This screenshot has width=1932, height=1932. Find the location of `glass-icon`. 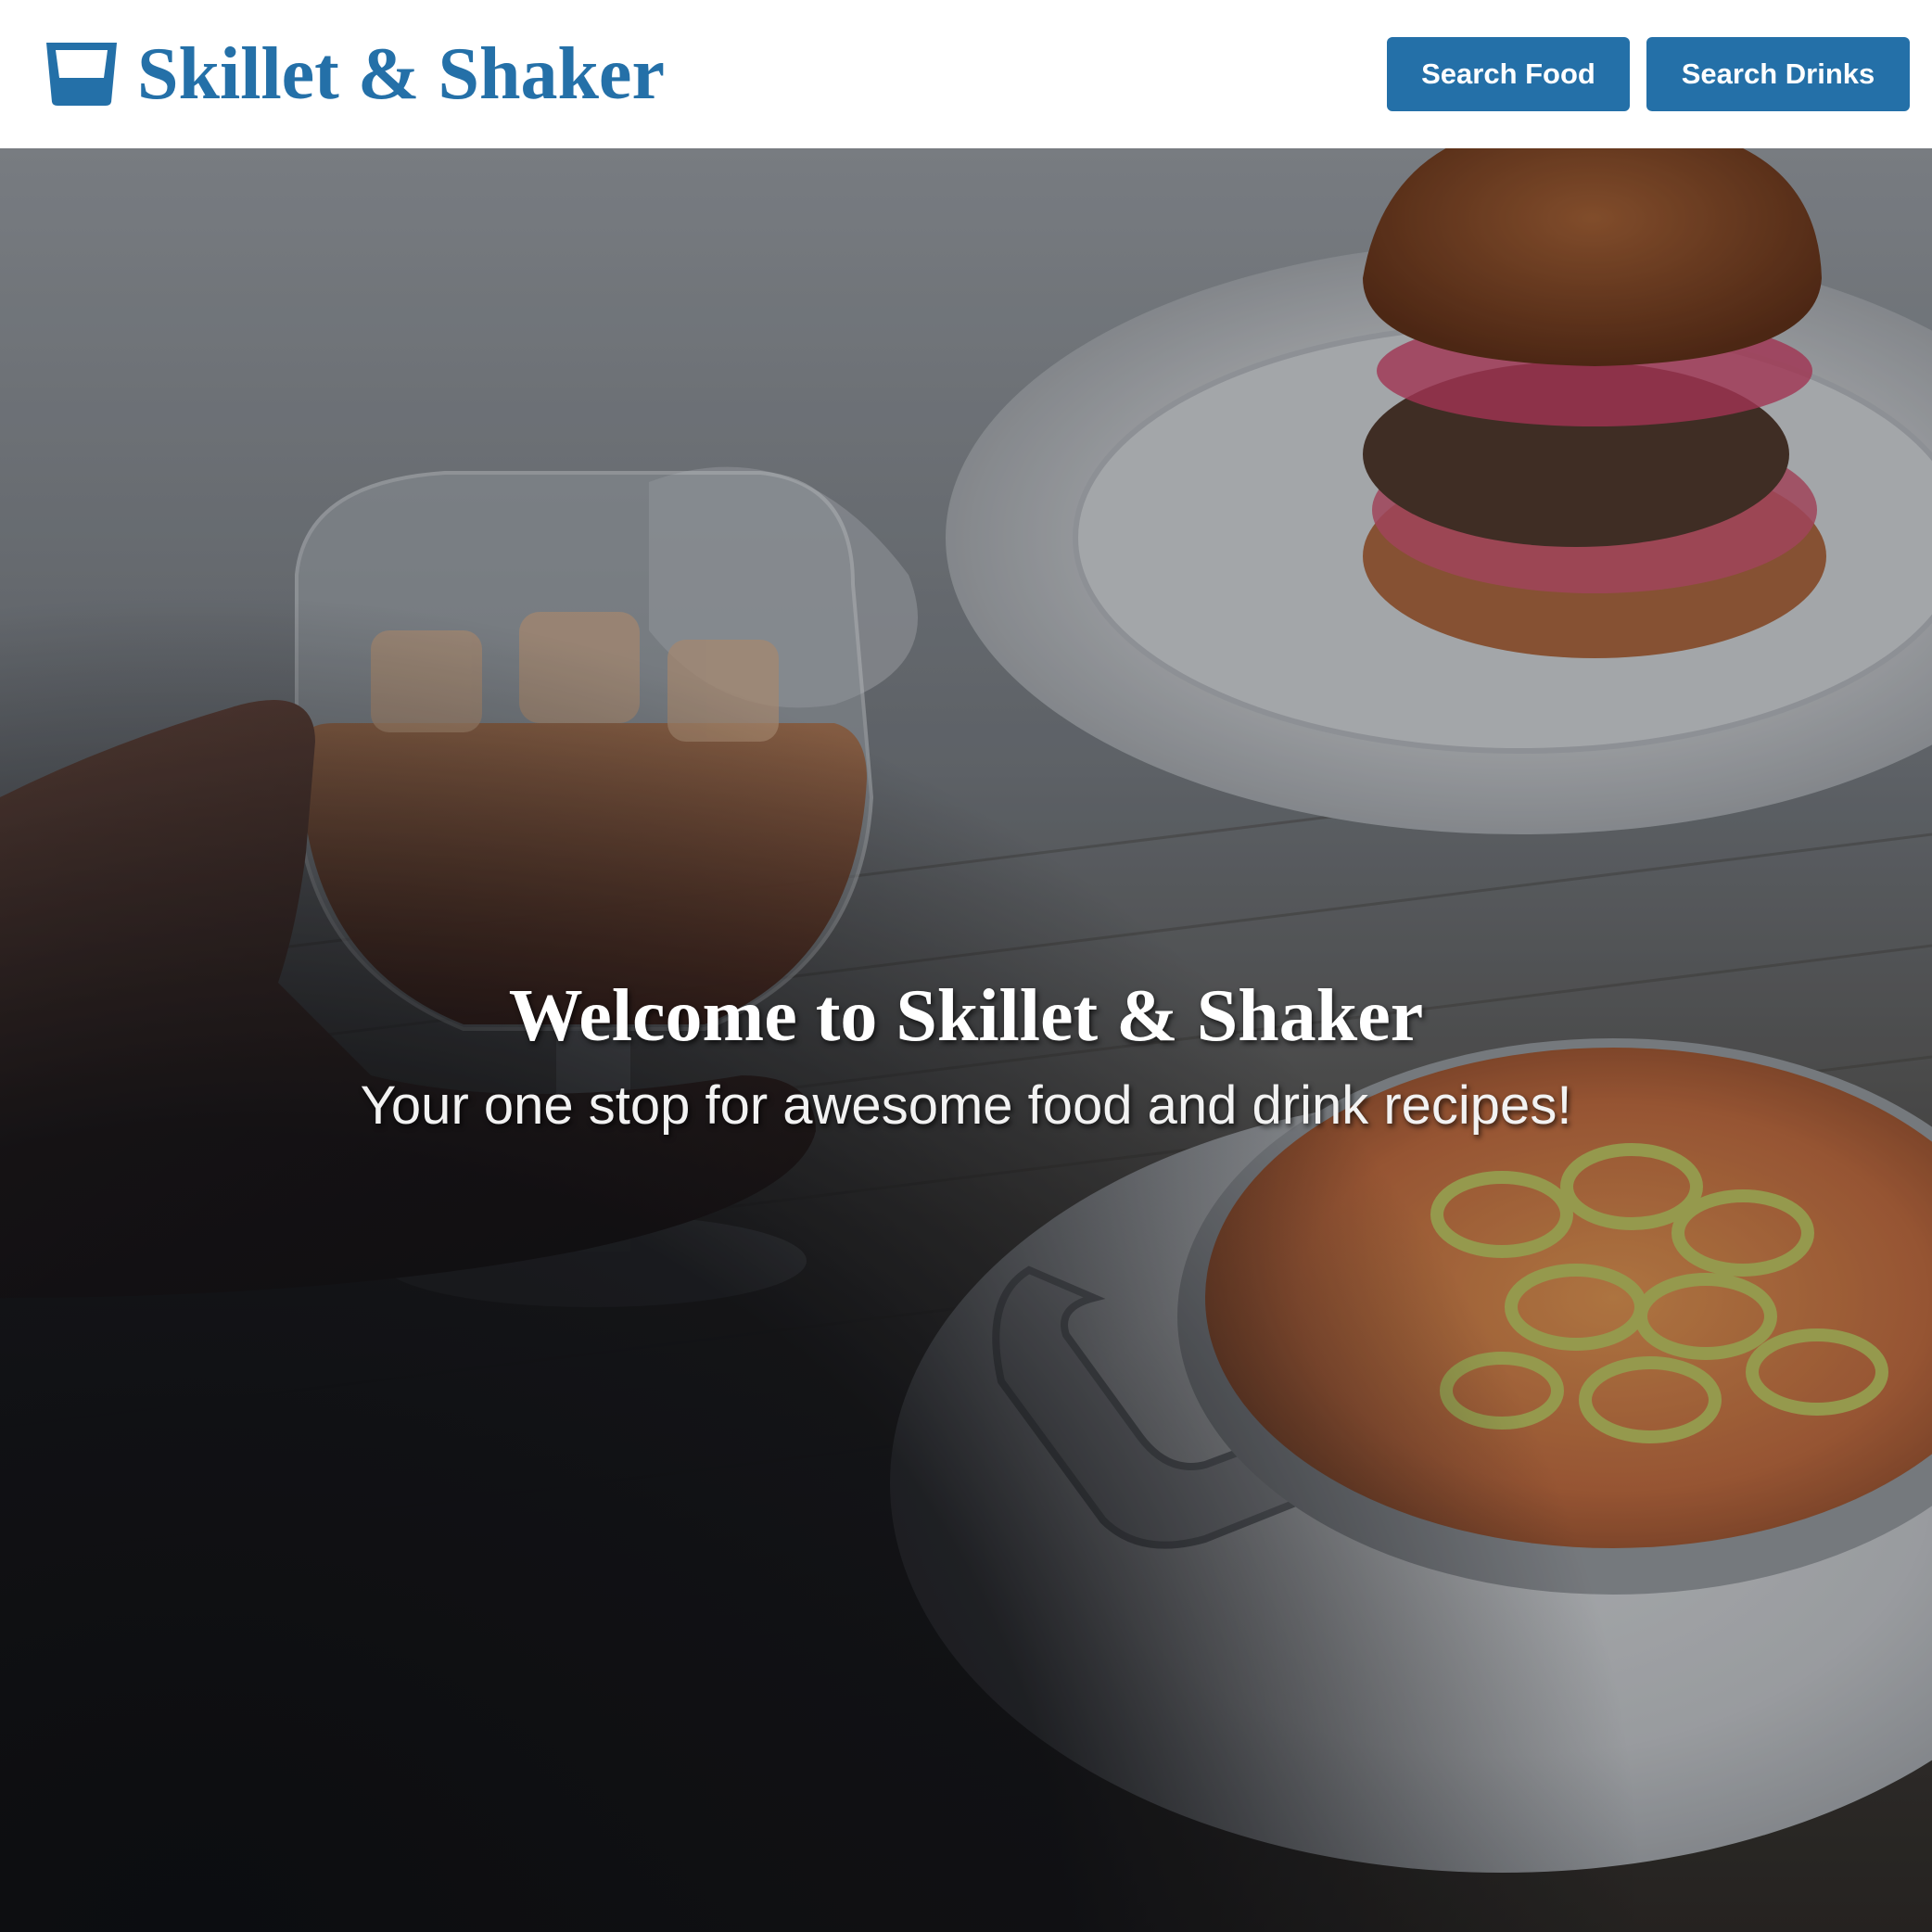

glass-icon is located at coordinates (81, 74).